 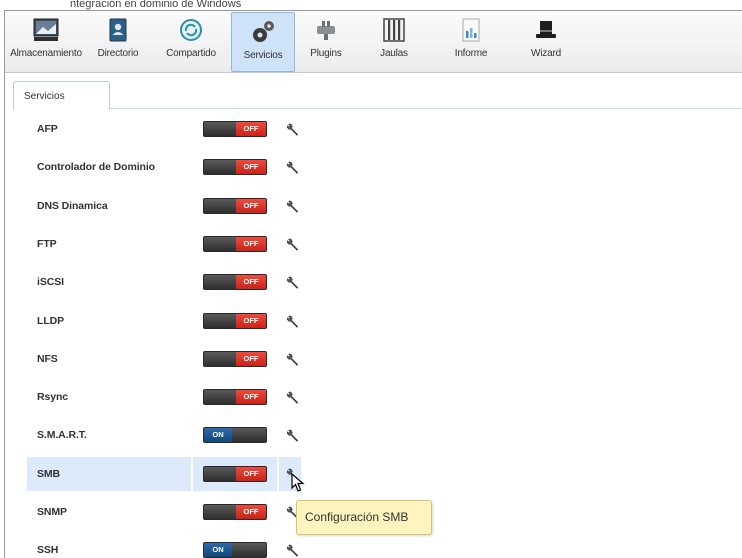 I want to click on toolbar-sharing-button: Compartido, so click(x=191, y=42).